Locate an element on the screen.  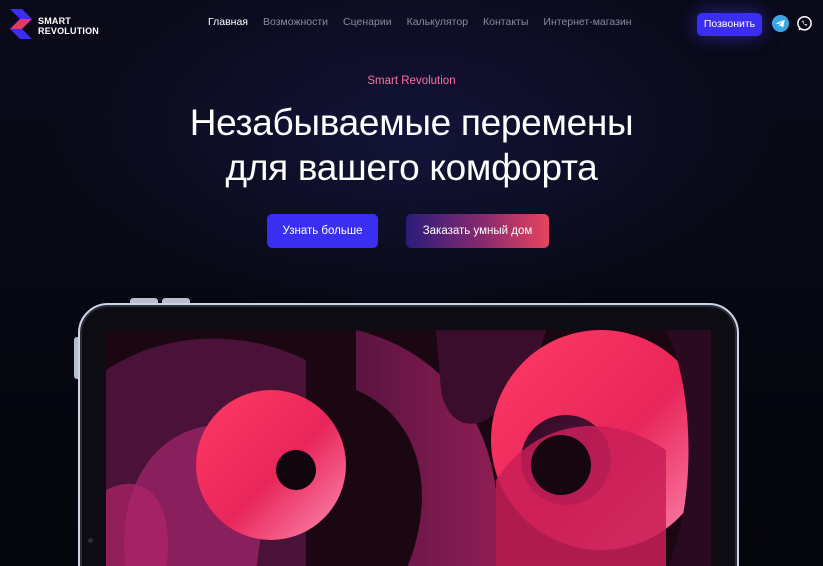
tablet-camera is located at coordinates (90, 540).